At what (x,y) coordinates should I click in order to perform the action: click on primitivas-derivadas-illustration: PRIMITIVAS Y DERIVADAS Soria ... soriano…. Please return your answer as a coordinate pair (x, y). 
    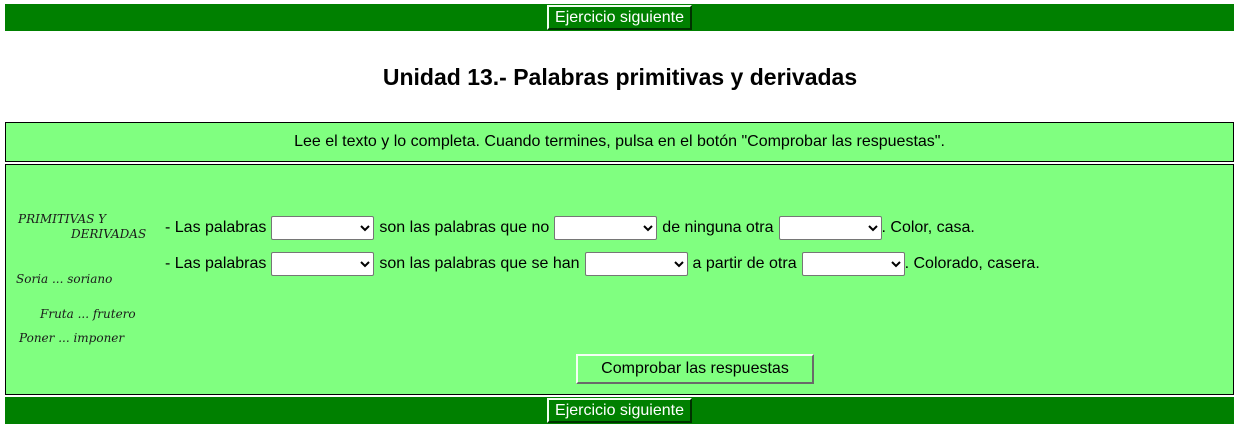
    Looking at the image, I should click on (91, 279).